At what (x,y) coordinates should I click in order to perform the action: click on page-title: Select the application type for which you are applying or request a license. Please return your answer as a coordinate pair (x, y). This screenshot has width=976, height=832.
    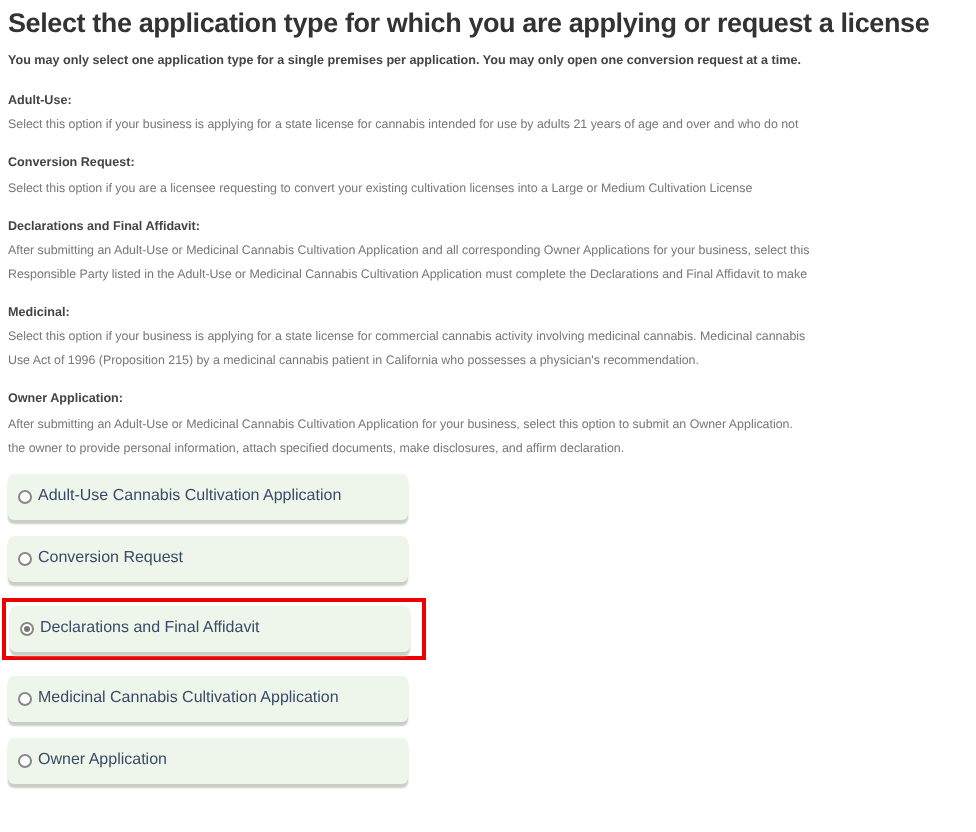
    Looking at the image, I should click on (470, 24).